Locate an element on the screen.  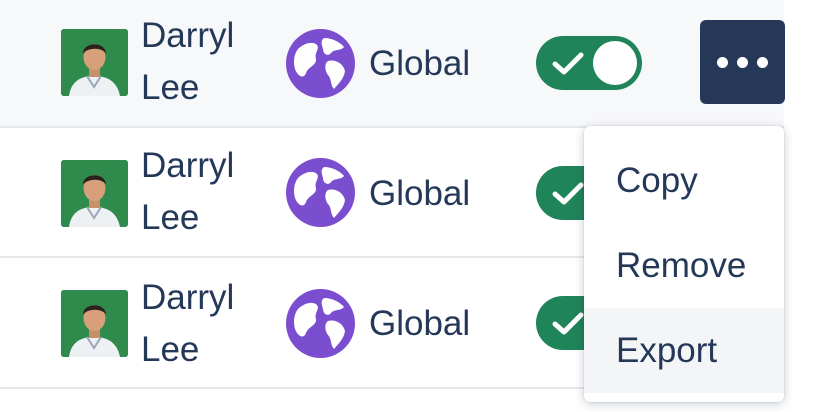
enable-toggle is located at coordinates (589, 63).